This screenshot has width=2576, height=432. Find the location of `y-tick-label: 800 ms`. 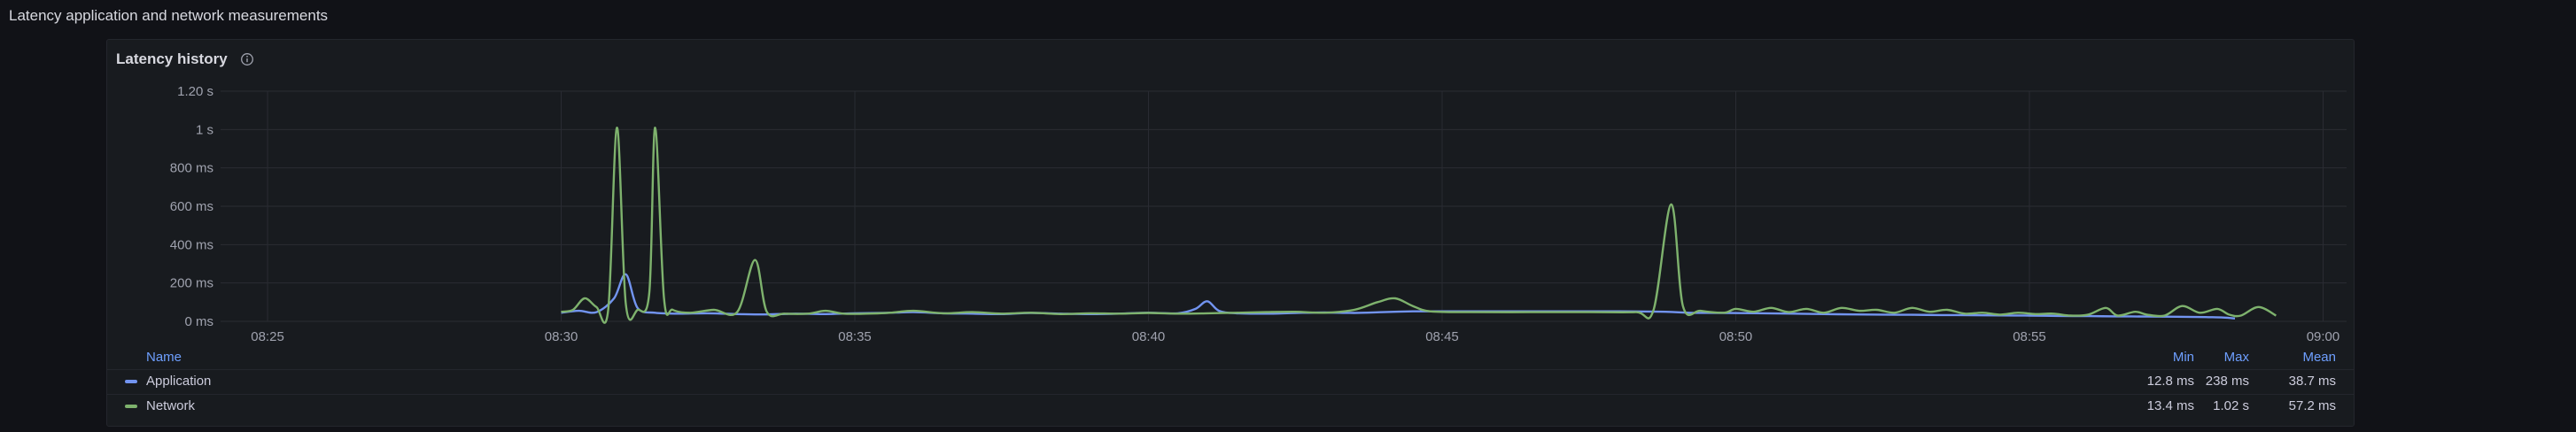

y-tick-label: 800 ms is located at coordinates (191, 168).